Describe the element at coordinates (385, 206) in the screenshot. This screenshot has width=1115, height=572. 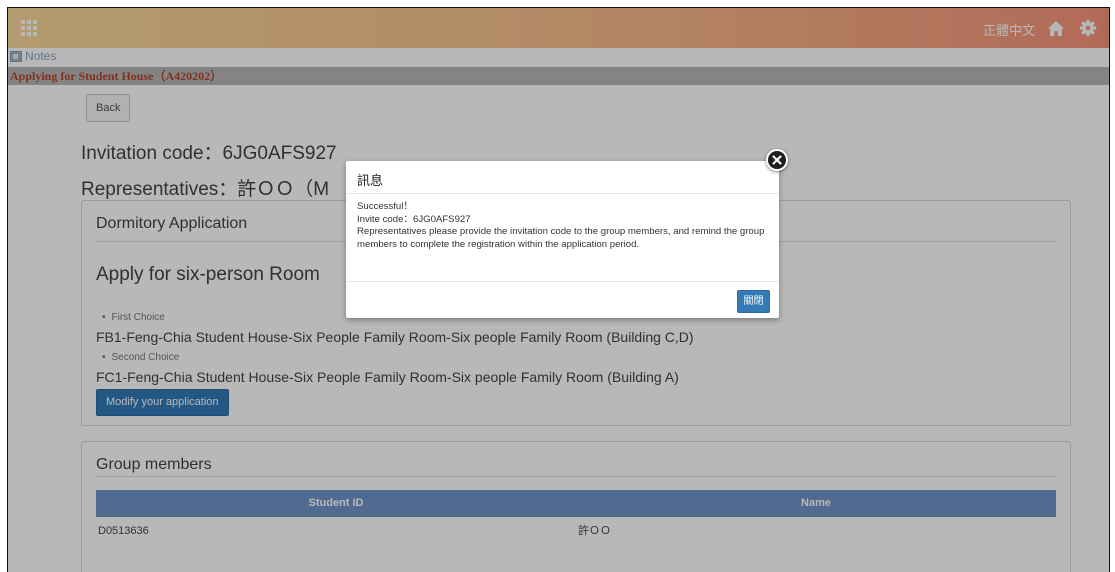
I see `dialog-status-line: Successful！` at that location.